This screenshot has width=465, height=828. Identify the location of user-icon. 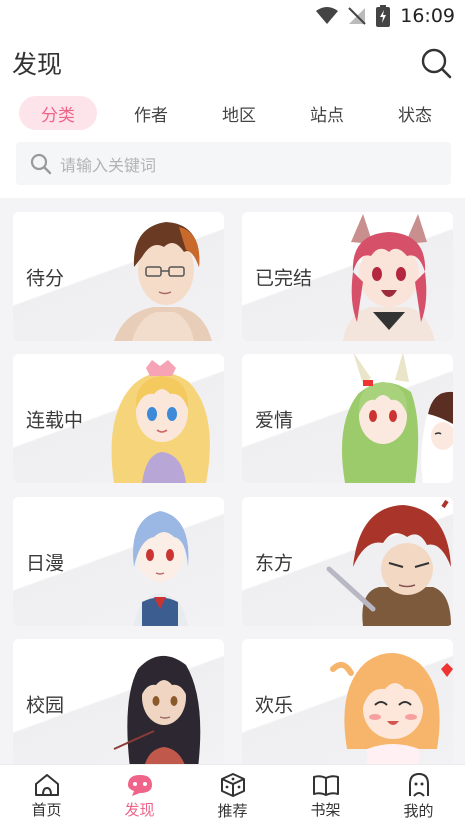
(418, 784).